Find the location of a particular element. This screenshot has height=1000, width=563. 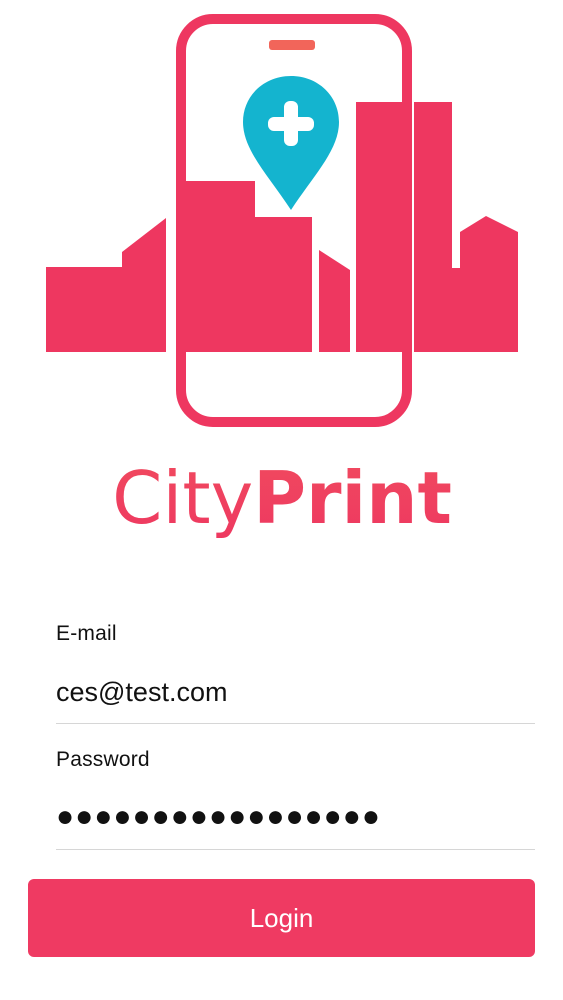

brand-name: CityPrint is located at coordinates (282, 498).